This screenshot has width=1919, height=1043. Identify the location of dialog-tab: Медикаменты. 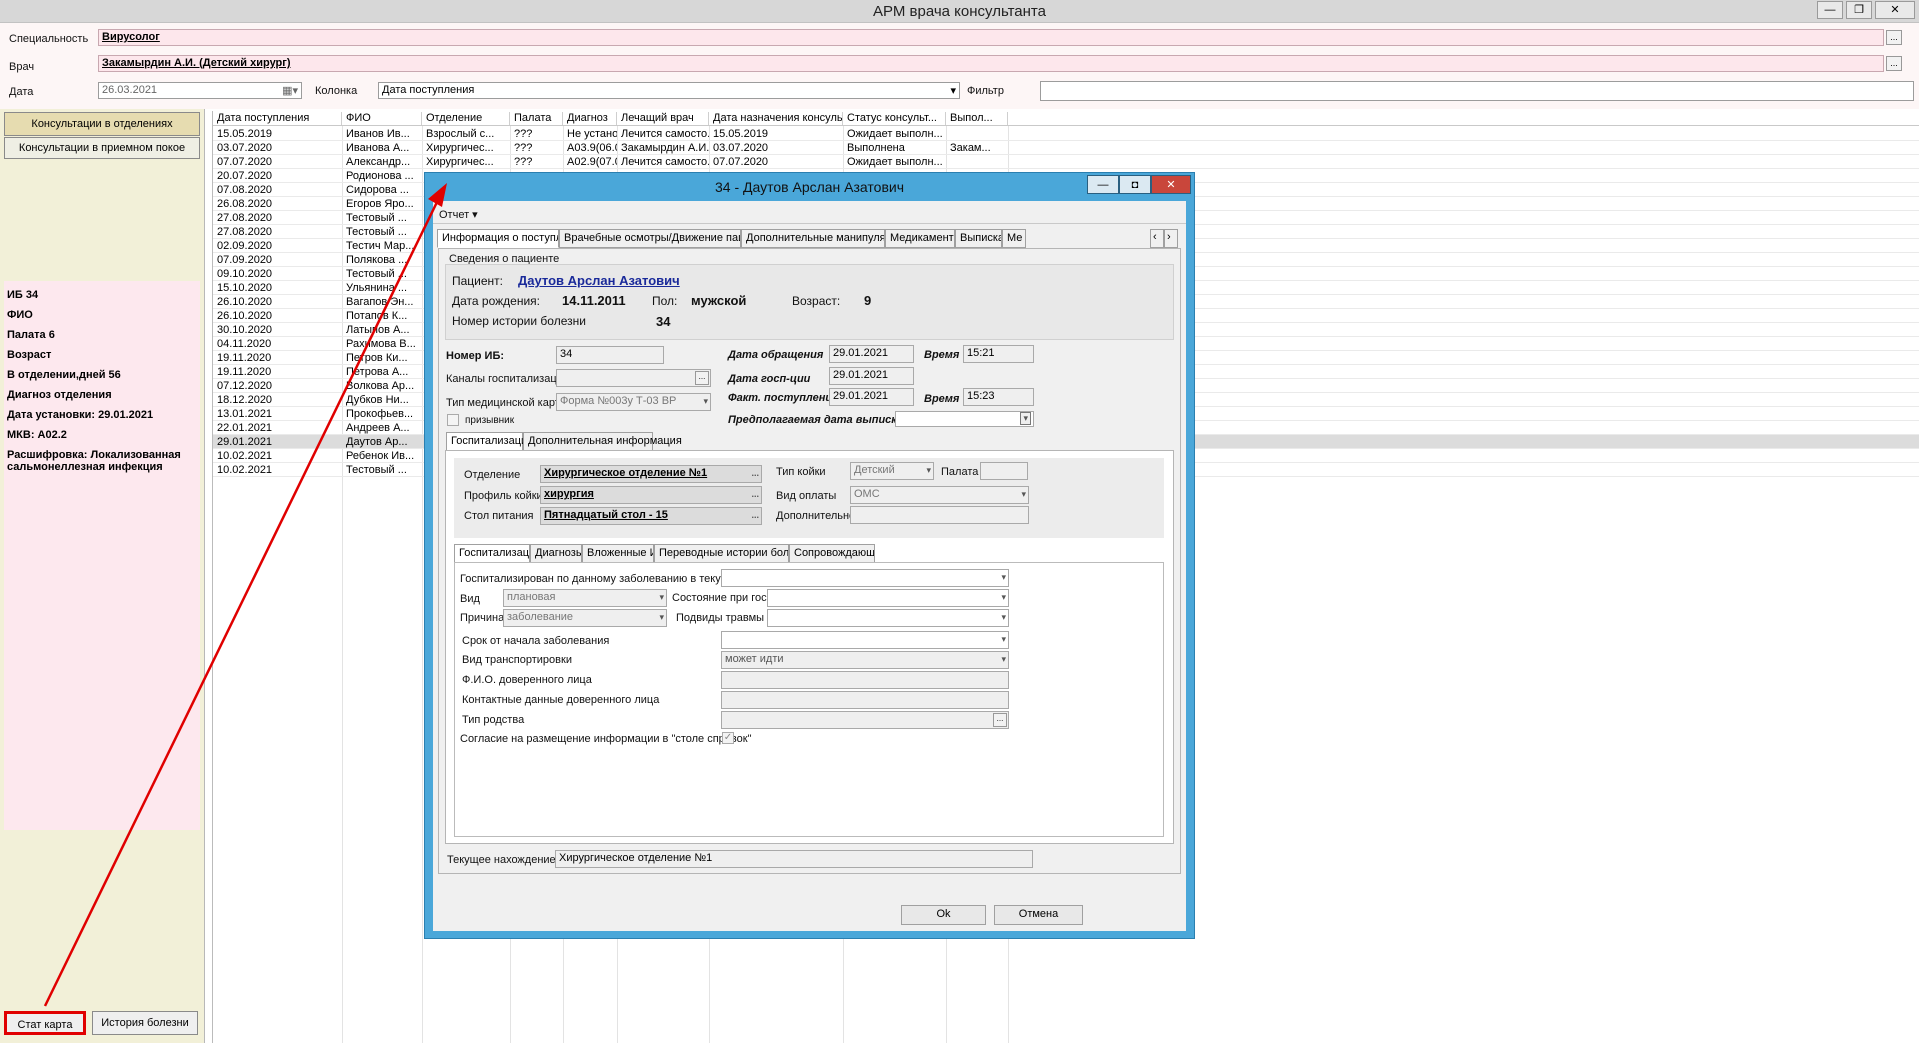
(920, 238).